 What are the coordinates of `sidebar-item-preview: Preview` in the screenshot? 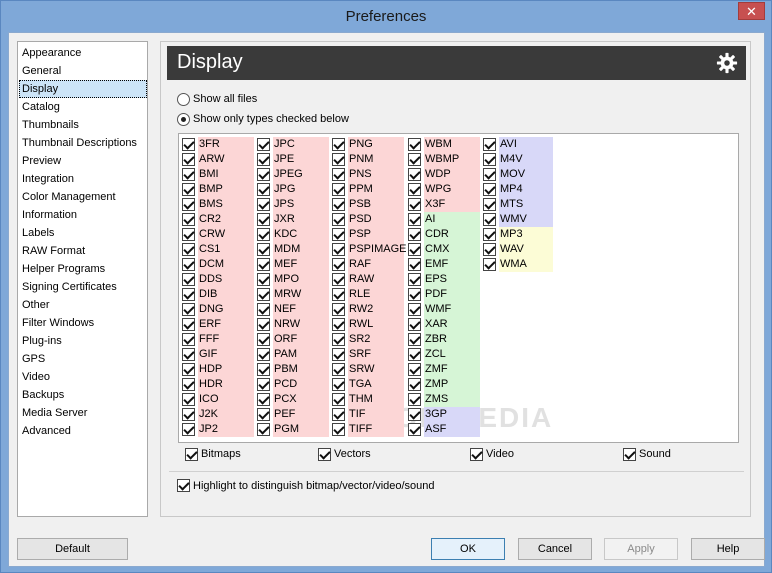 It's located at (83, 161).